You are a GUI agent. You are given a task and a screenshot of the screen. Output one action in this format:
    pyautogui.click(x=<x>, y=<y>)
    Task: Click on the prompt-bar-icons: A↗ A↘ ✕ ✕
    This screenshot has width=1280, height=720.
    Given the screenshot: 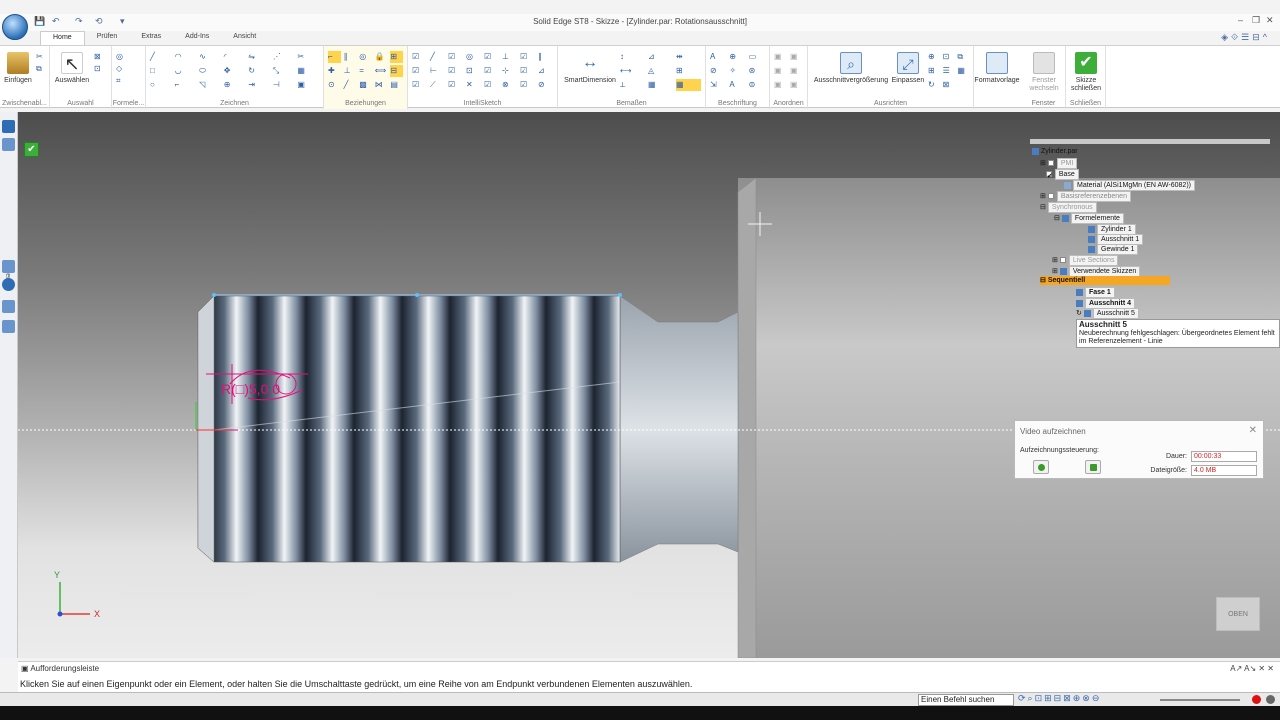 What is the action you would take?
    pyautogui.click(x=1252, y=668)
    